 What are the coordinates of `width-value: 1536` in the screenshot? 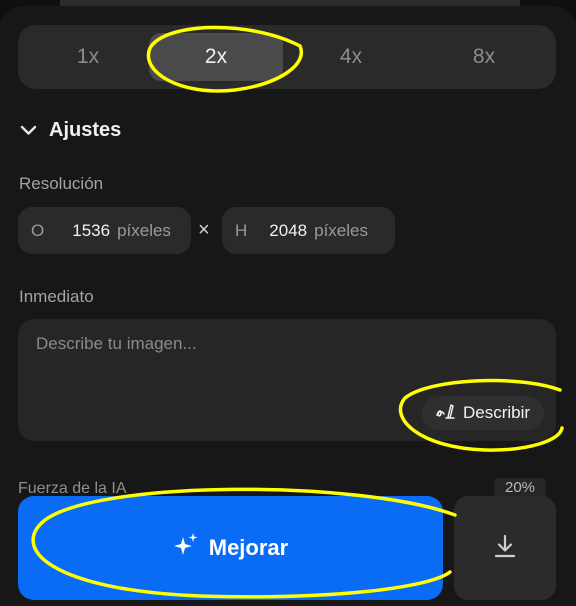 It's located at (91, 230).